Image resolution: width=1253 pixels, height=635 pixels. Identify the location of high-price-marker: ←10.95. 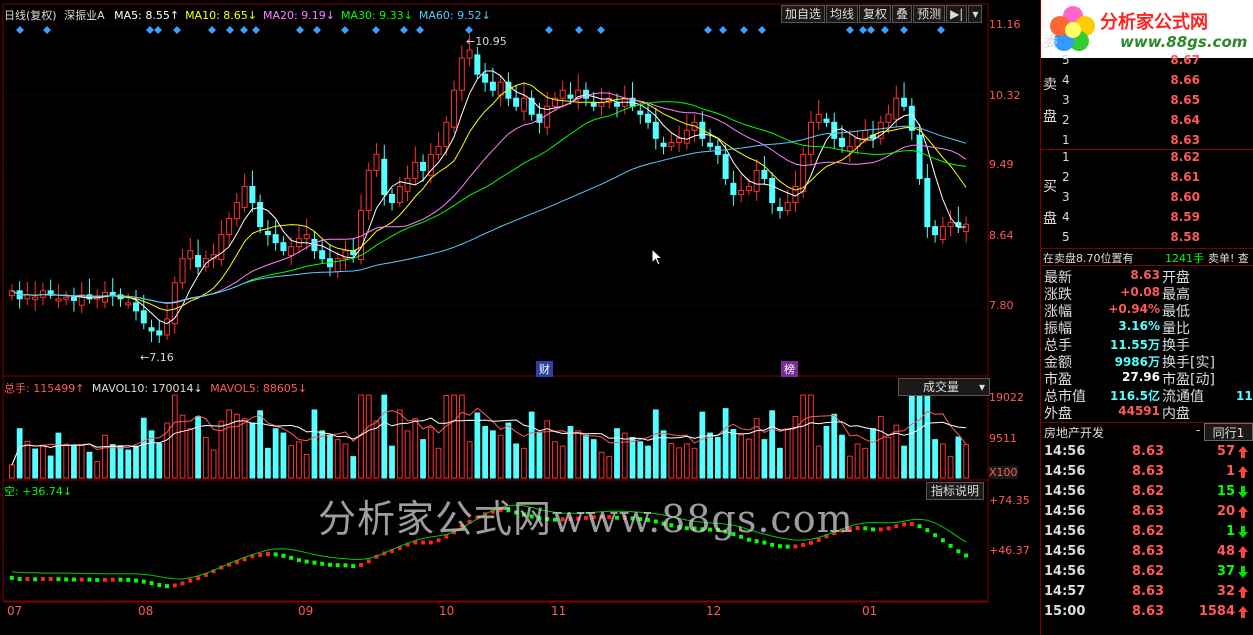
(486, 41).